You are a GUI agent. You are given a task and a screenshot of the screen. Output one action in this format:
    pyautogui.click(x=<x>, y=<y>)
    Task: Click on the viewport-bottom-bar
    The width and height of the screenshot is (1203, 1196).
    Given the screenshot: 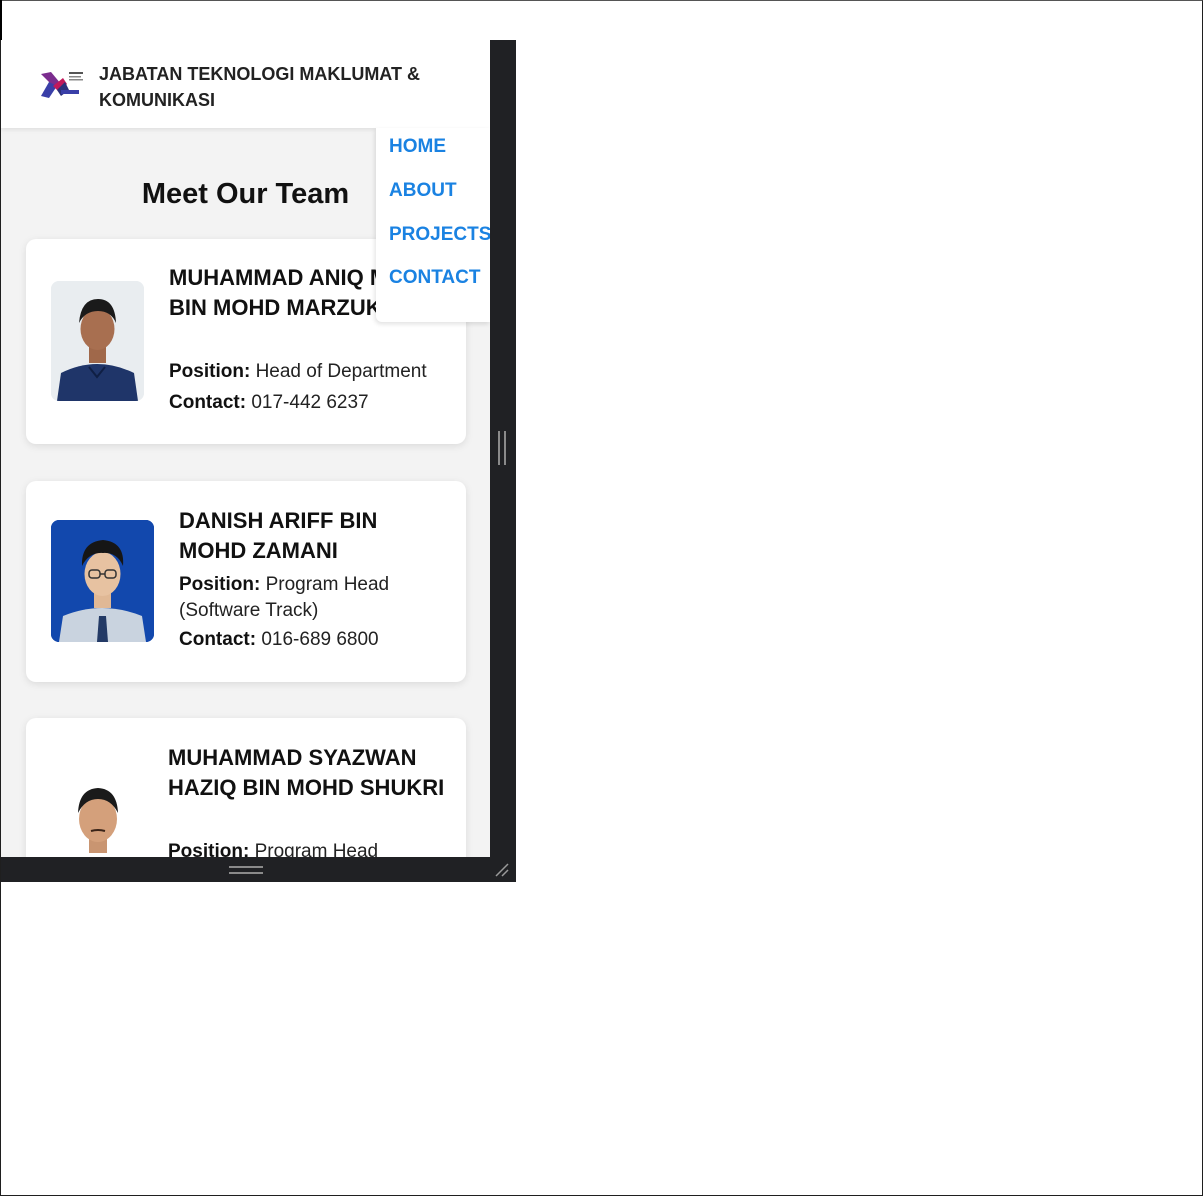 What is the action you would take?
    pyautogui.click(x=258, y=869)
    